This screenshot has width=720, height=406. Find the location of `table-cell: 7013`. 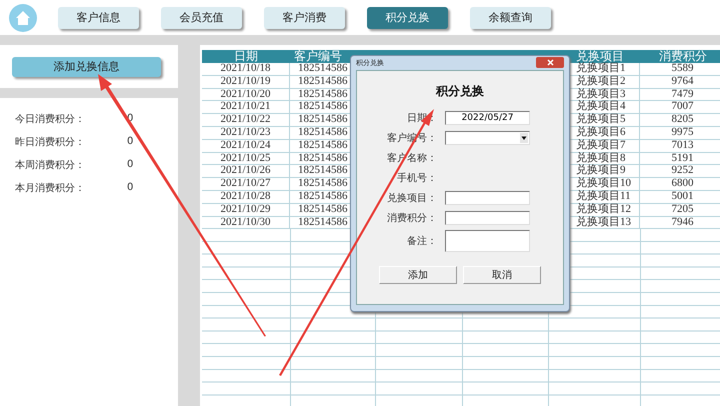

table-cell: 7013 is located at coordinates (680, 146).